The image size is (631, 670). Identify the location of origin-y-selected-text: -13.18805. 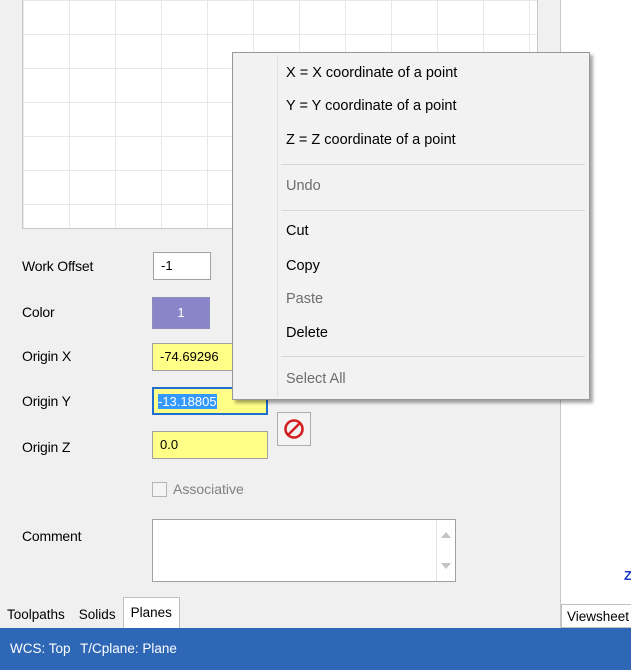
(187, 401).